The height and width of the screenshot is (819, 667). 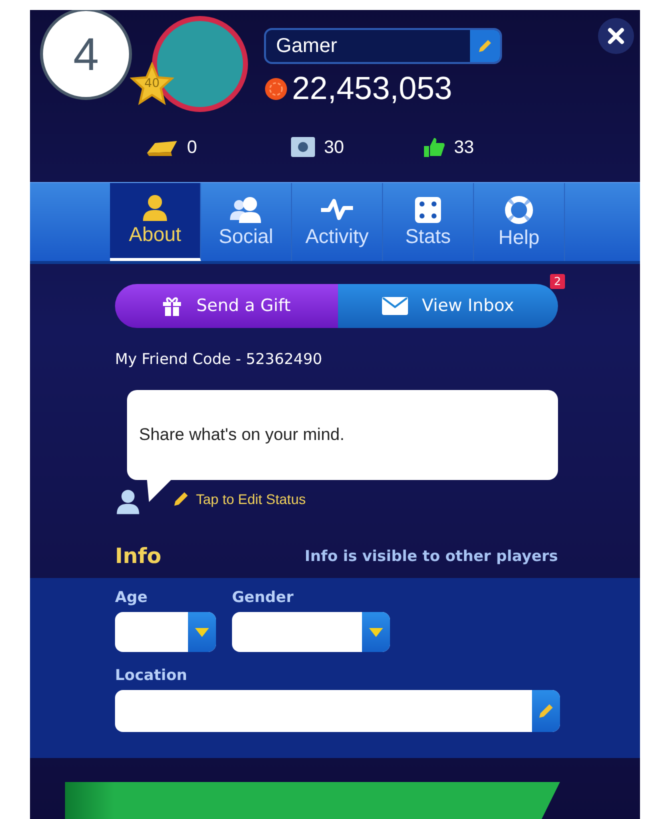 I want to click on status-bubble: Share what's on your mind., so click(x=342, y=435).